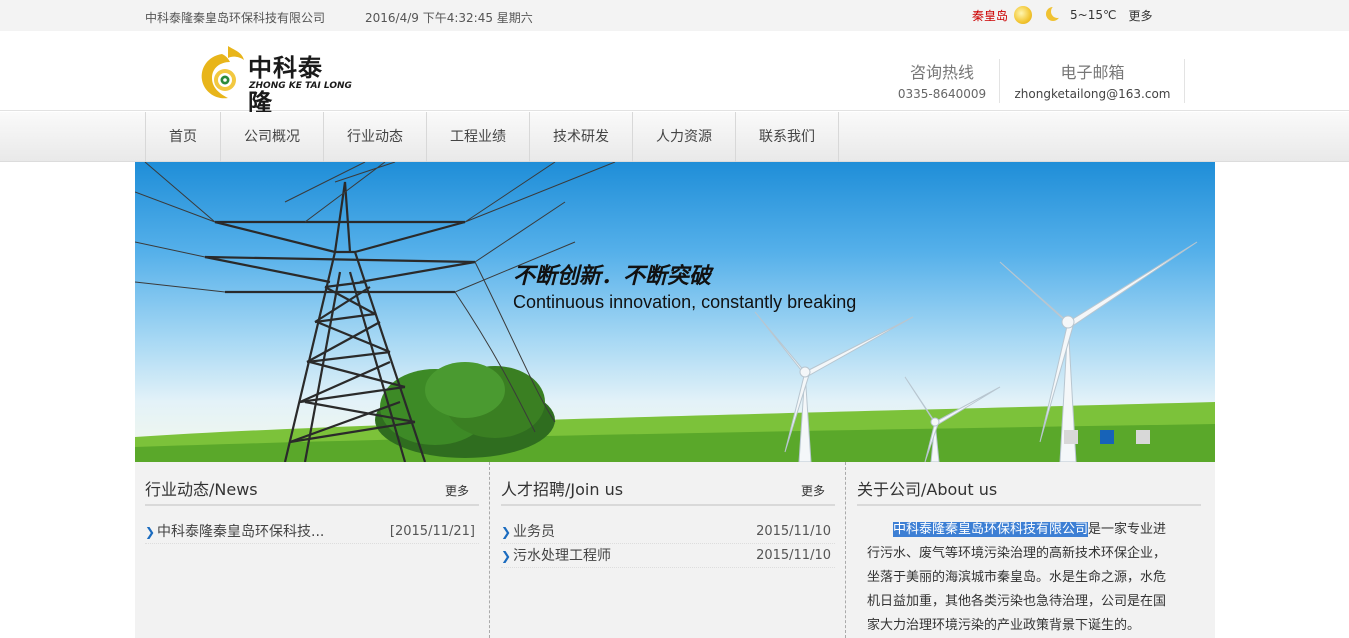 Image resolution: width=1349 pixels, height=638 pixels. What do you see at coordinates (1140, 15) in the screenshot?
I see `weather-more-link: 更多` at bounding box center [1140, 15].